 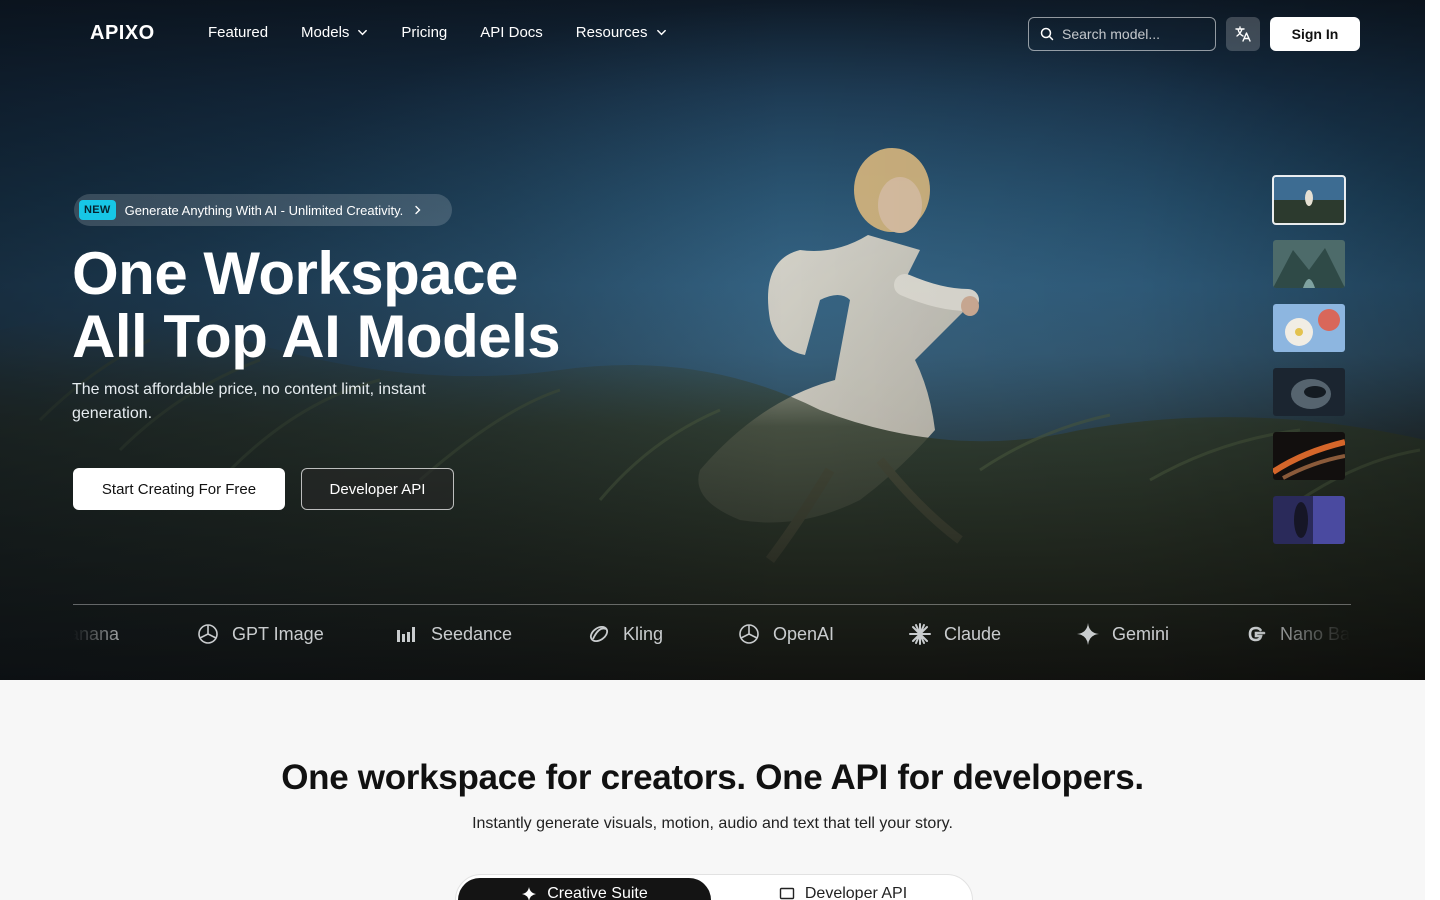 I want to click on model-item: Nano Ba, so click(x=1297, y=634).